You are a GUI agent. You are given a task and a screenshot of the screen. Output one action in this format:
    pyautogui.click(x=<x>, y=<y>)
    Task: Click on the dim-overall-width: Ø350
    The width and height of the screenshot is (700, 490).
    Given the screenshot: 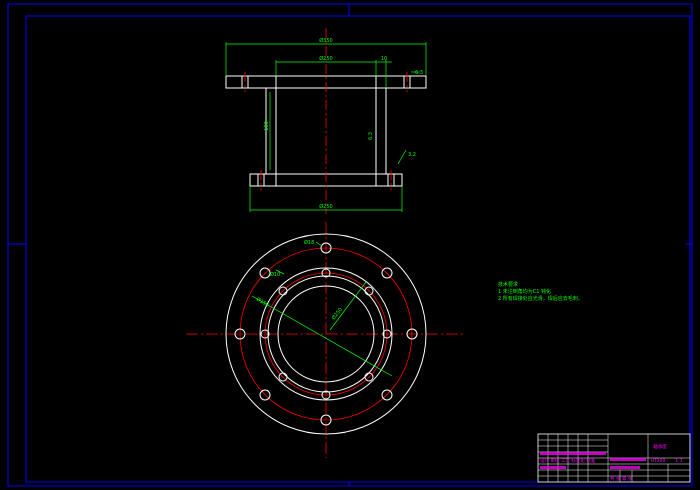 What is the action you would take?
    pyautogui.click(x=325, y=40)
    